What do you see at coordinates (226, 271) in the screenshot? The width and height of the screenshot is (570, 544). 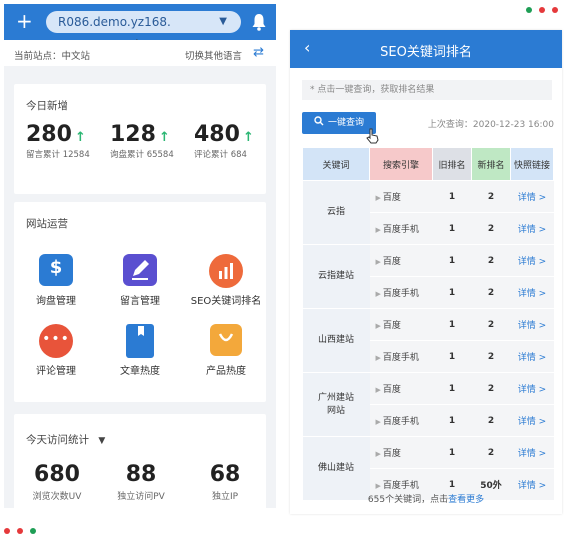 I see `bar-chart-icon` at bounding box center [226, 271].